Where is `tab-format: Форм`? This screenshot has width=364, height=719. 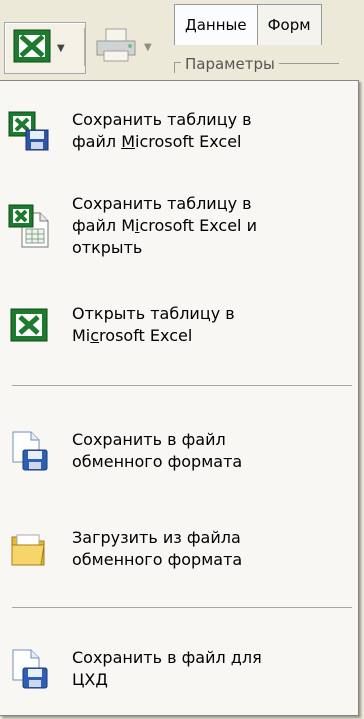
tab-format: Форм is located at coordinates (289, 24).